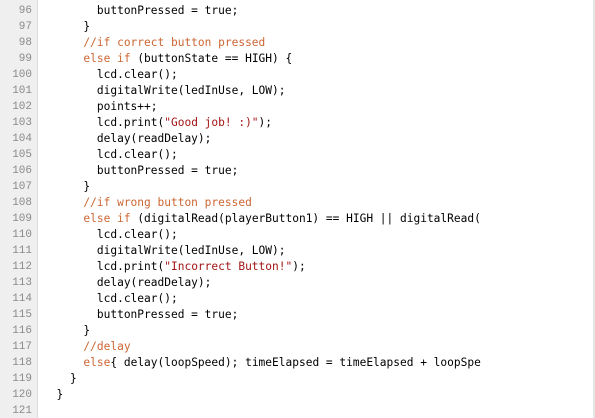 The image size is (595, 418). Describe the element at coordinates (22, 203) in the screenshot. I see `line-number: 108` at that location.